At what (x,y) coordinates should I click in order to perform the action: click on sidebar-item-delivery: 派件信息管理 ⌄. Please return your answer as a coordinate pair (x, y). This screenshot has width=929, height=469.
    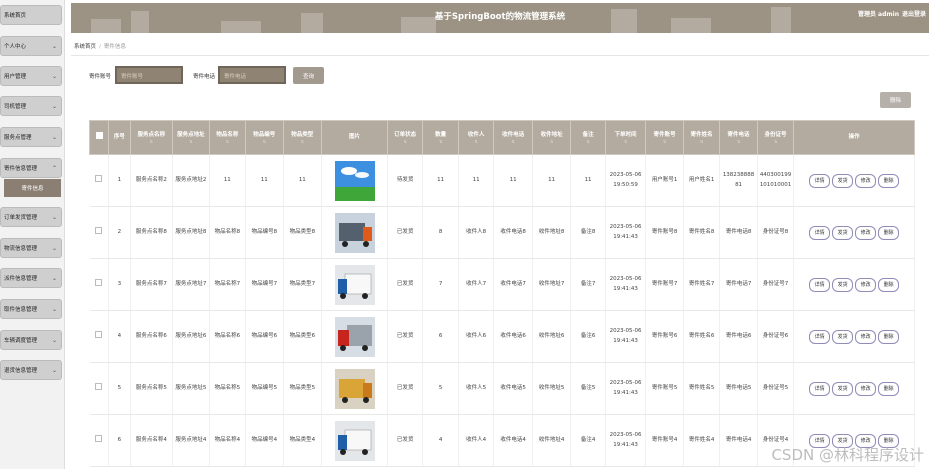
    Looking at the image, I should click on (31, 278).